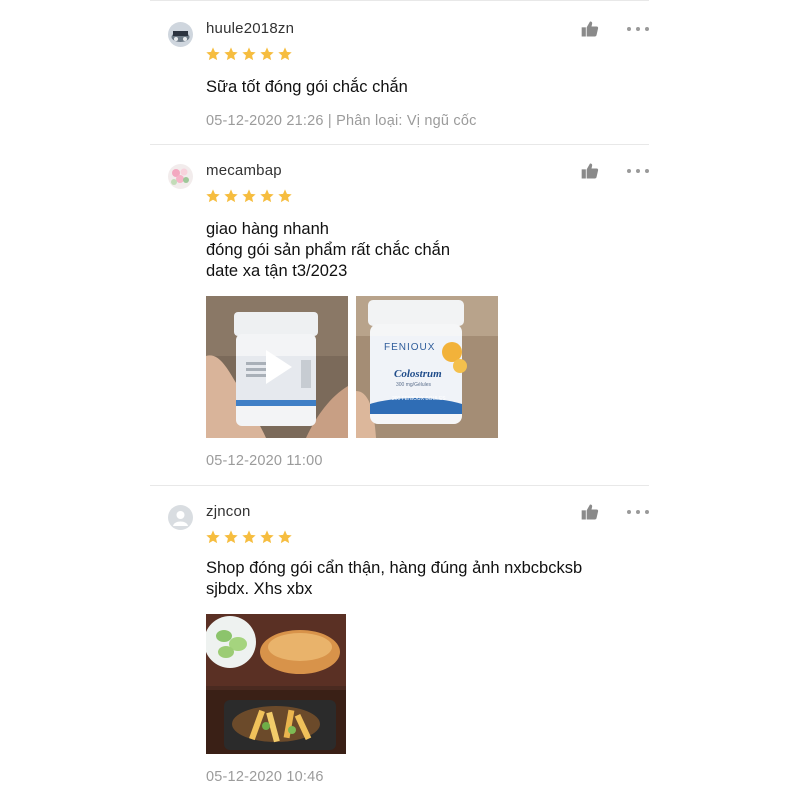  I want to click on username: mecambap, so click(244, 170).